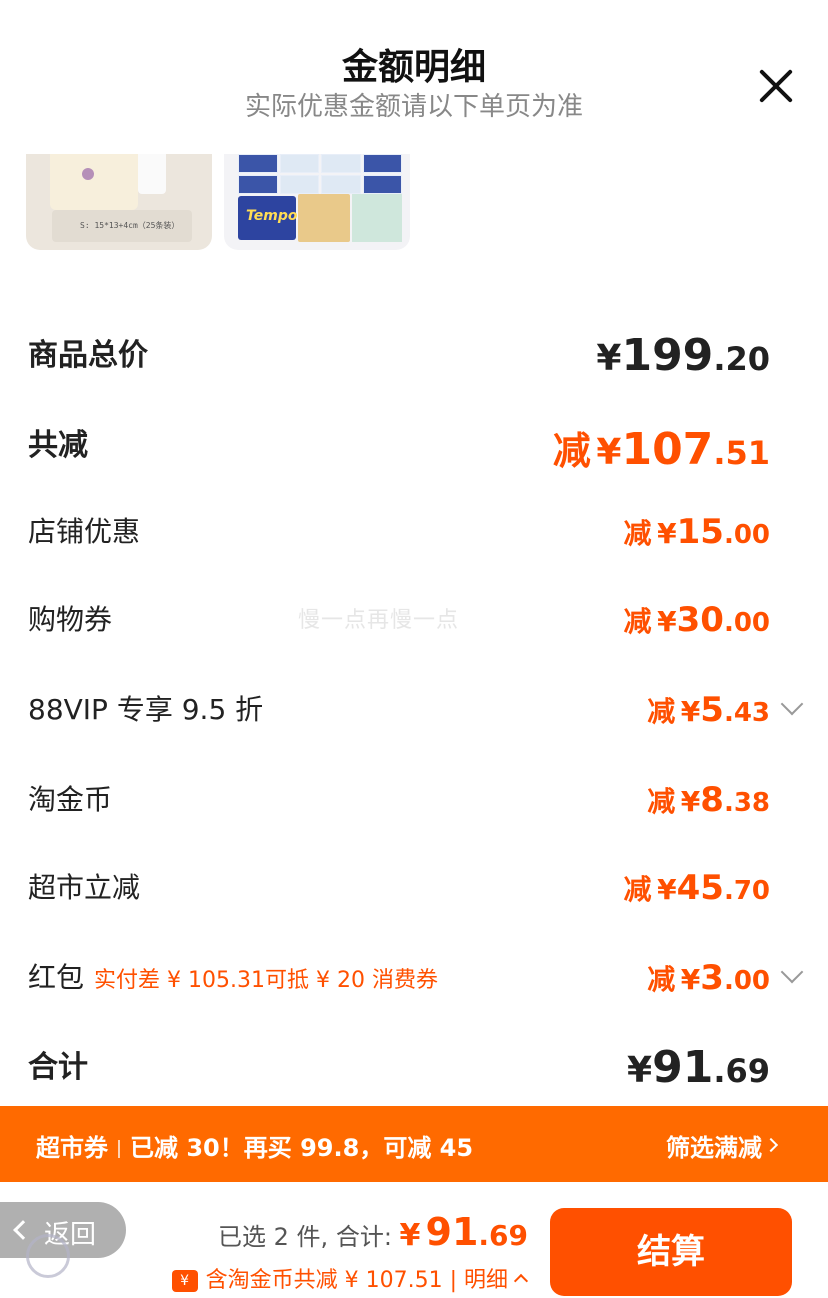 Image resolution: width=828 pixels, height=1298 pixels. Describe the element at coordinates (683, 355) in the screenshot. I see `row-amount: ¥199.20` at that location.